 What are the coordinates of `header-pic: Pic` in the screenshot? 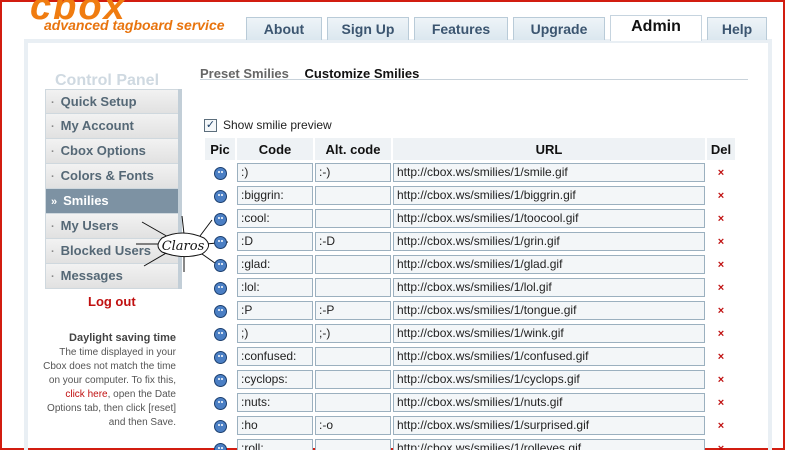 It's located at (220, 149).